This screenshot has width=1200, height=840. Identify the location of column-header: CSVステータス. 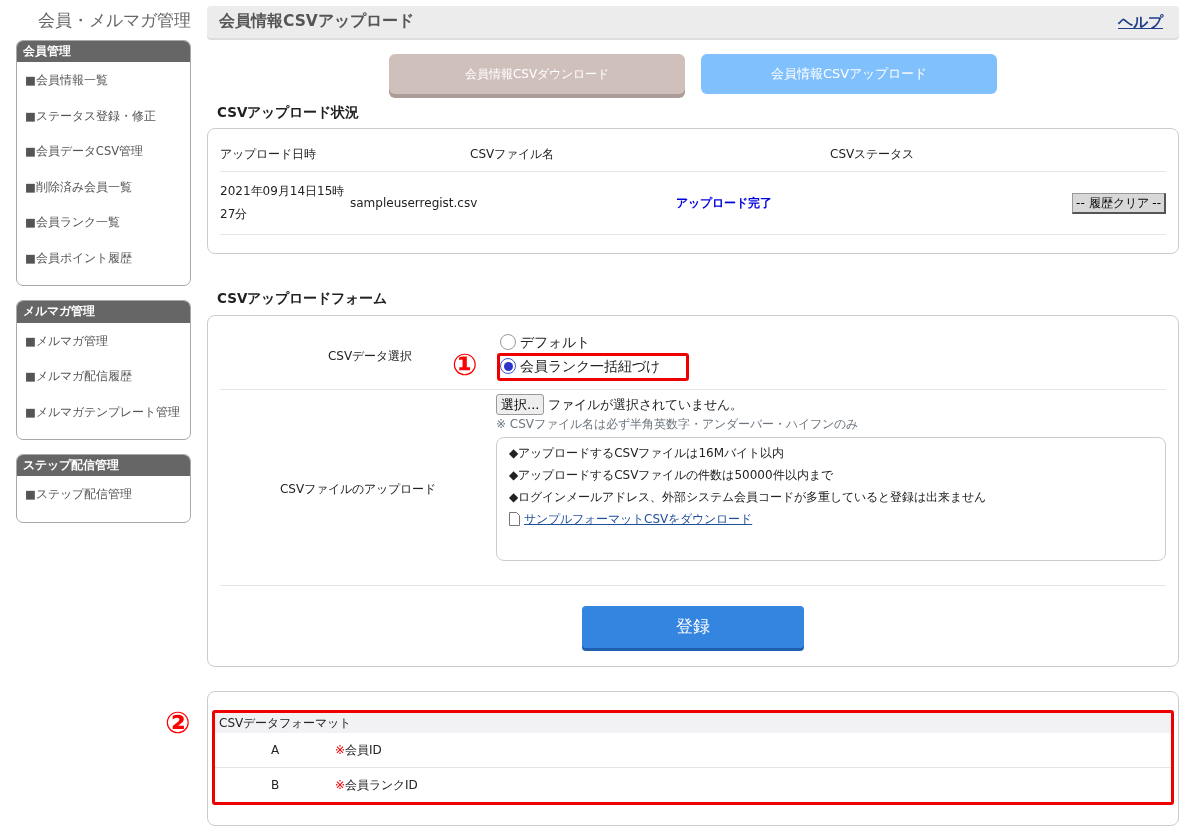
(873, 155).